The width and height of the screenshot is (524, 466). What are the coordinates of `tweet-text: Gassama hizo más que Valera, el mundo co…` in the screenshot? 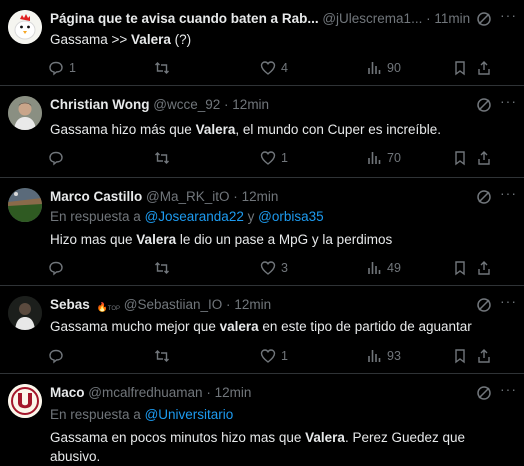 It's located at (280, 129).